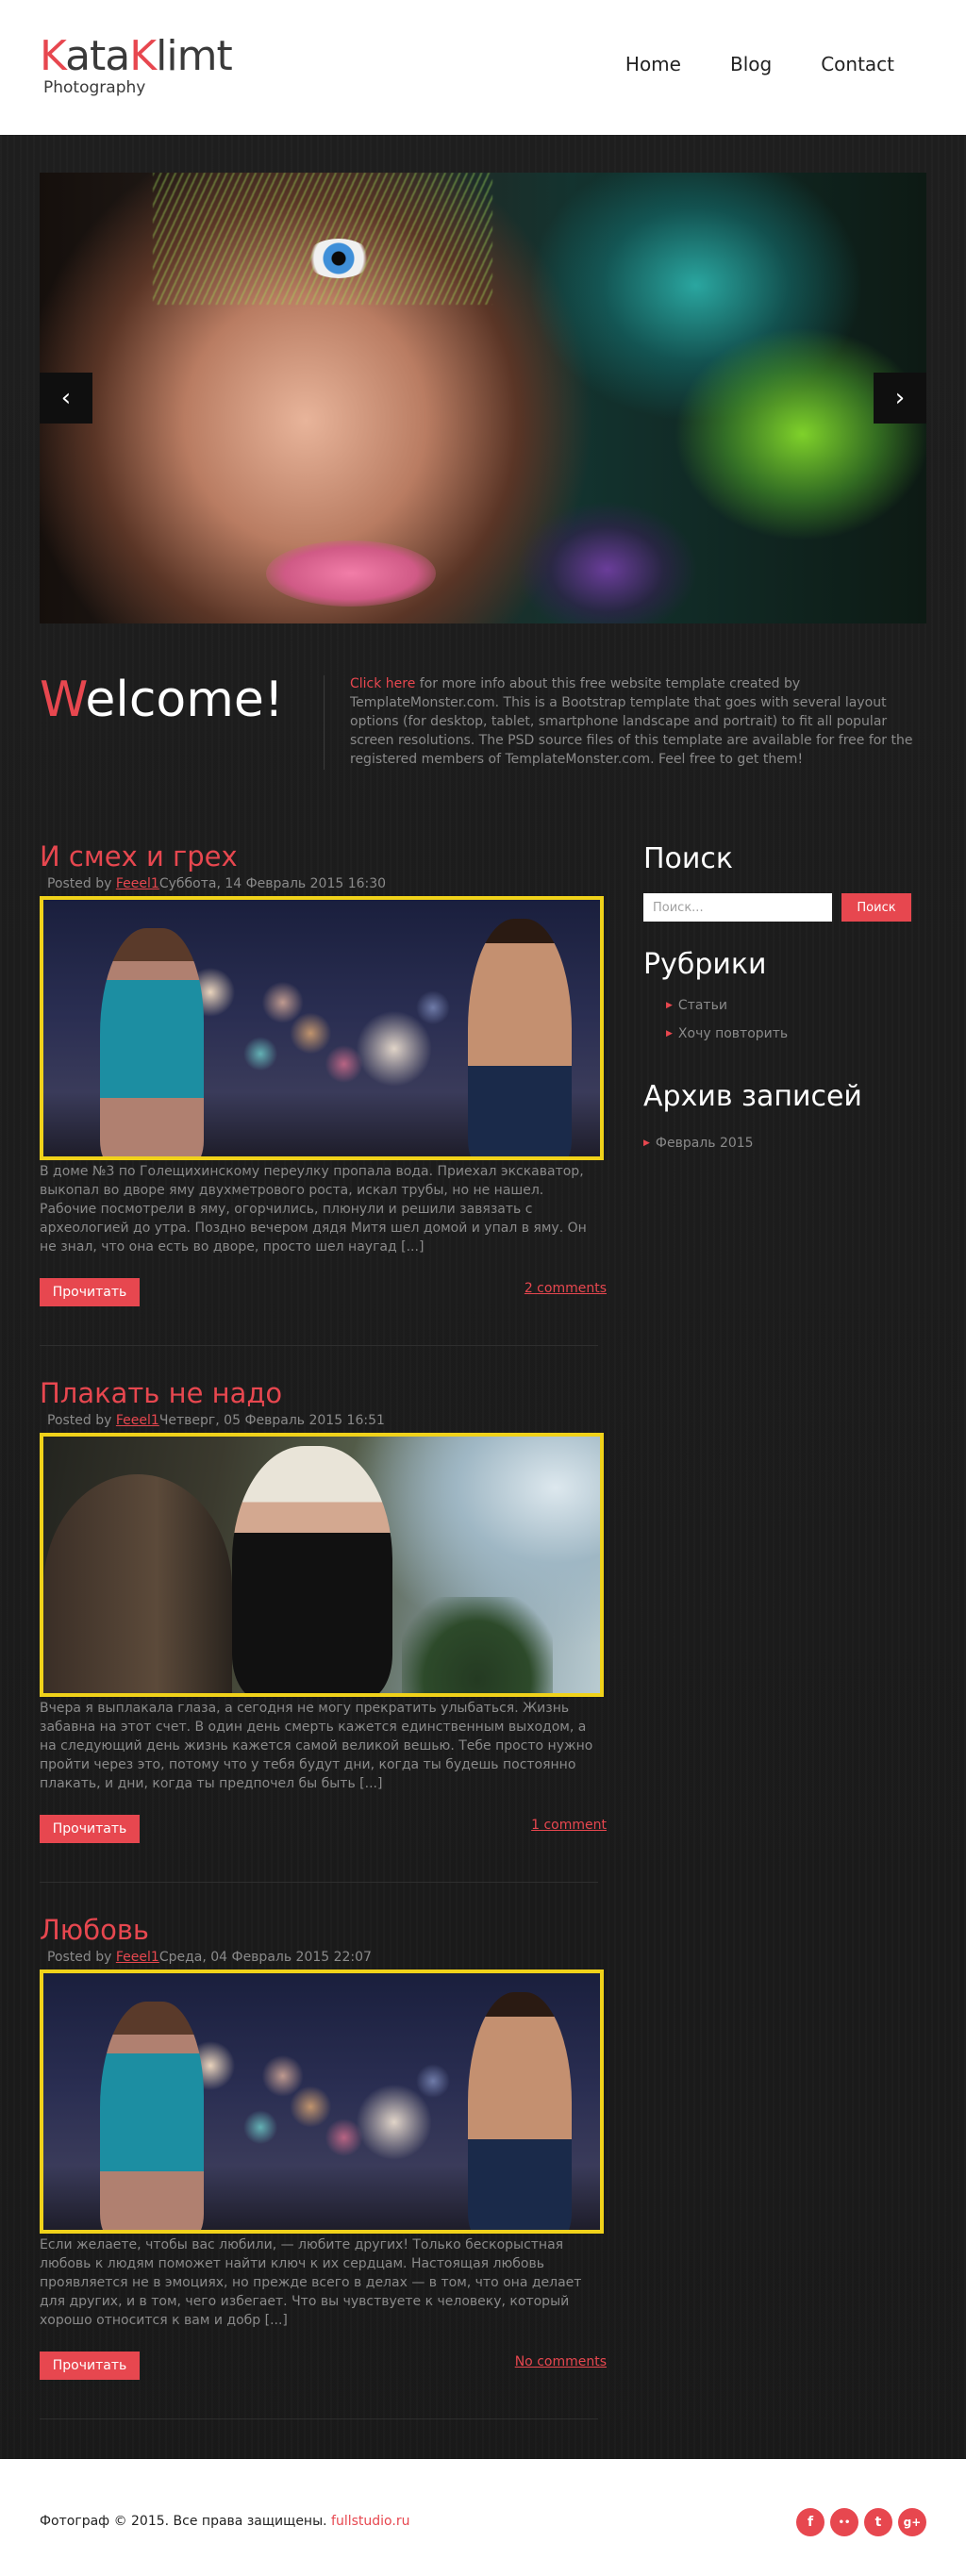  I want to click on chevron-right-icon: ›, so click(900, 398).